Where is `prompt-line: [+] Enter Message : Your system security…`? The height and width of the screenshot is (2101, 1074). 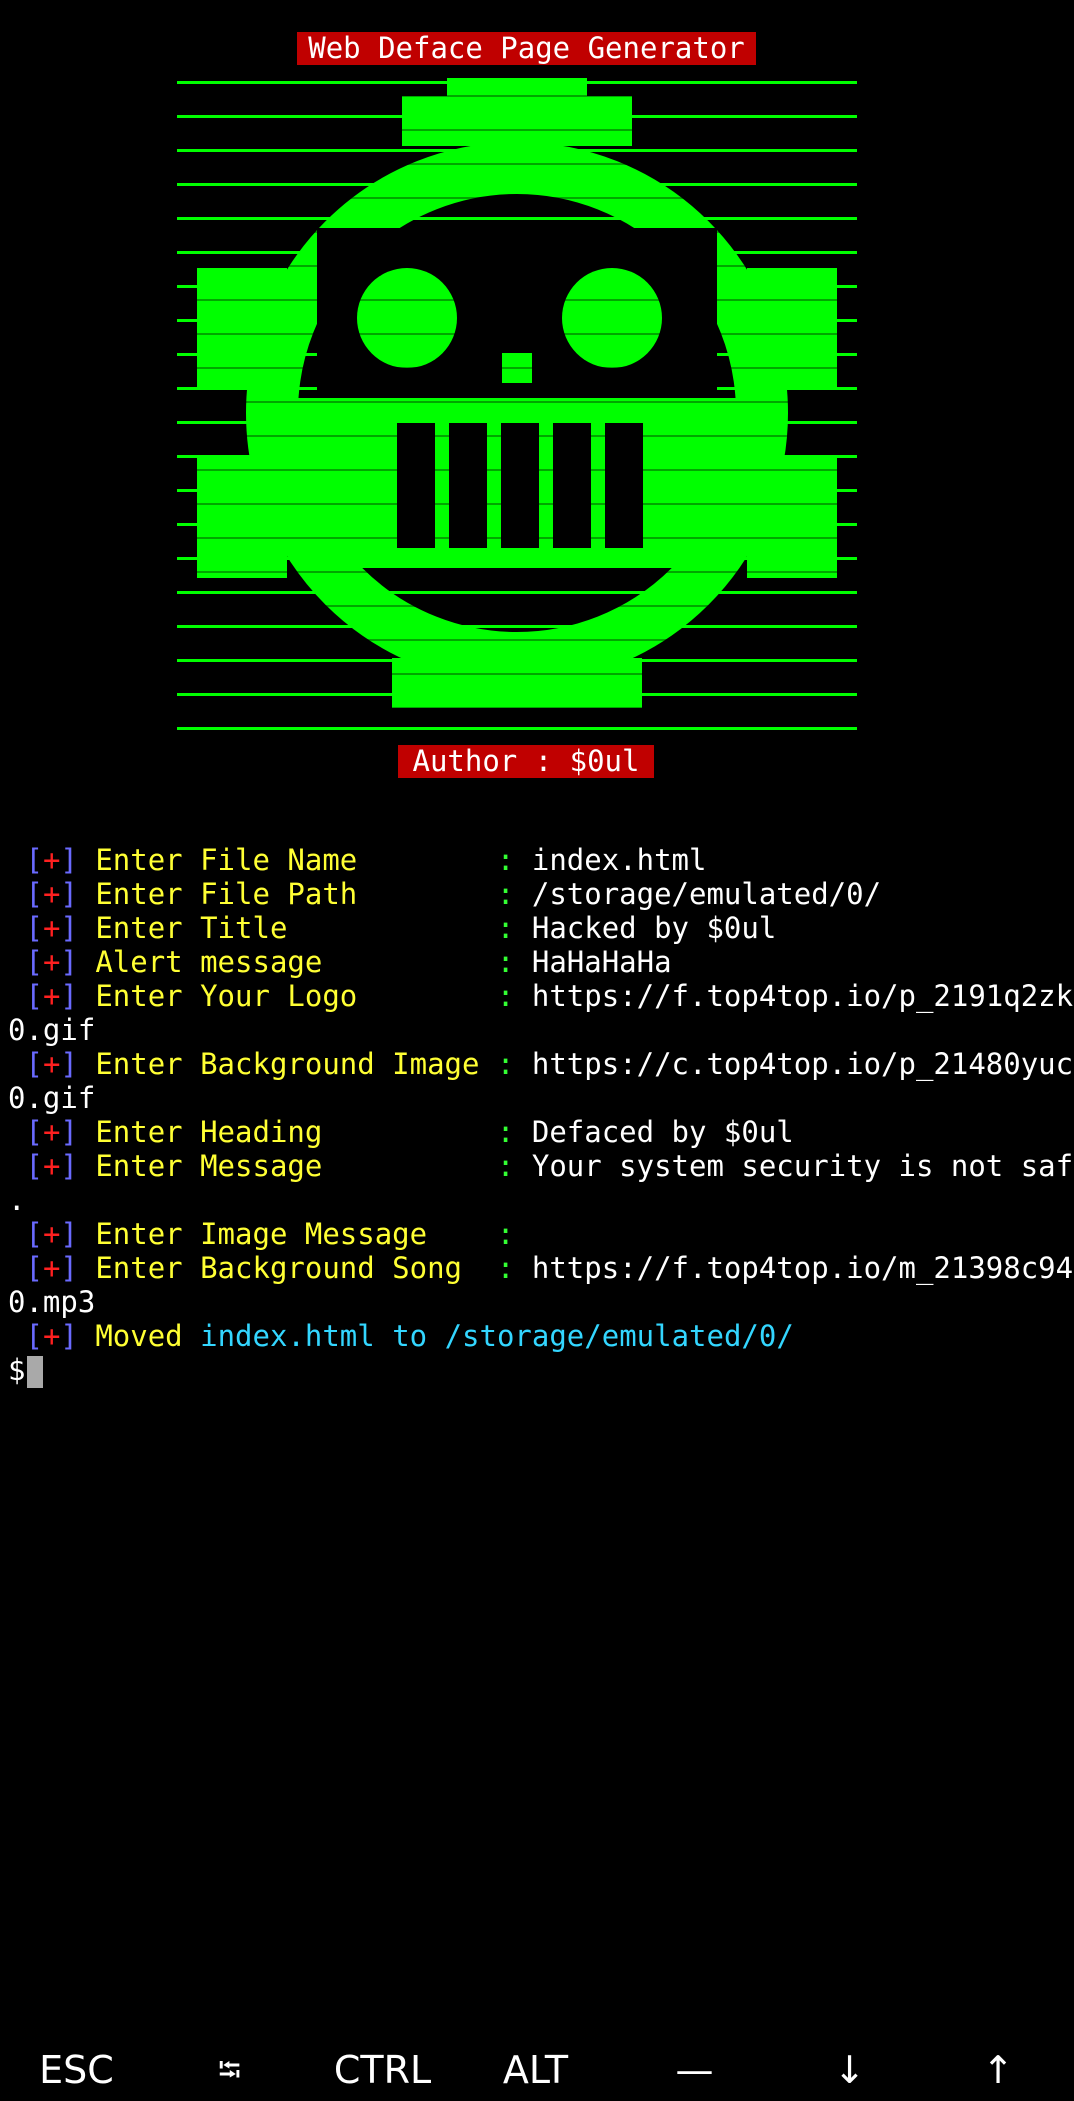 prompt-line: [+] Enter Message : Your system security… is located at coordinates (541, 1166).